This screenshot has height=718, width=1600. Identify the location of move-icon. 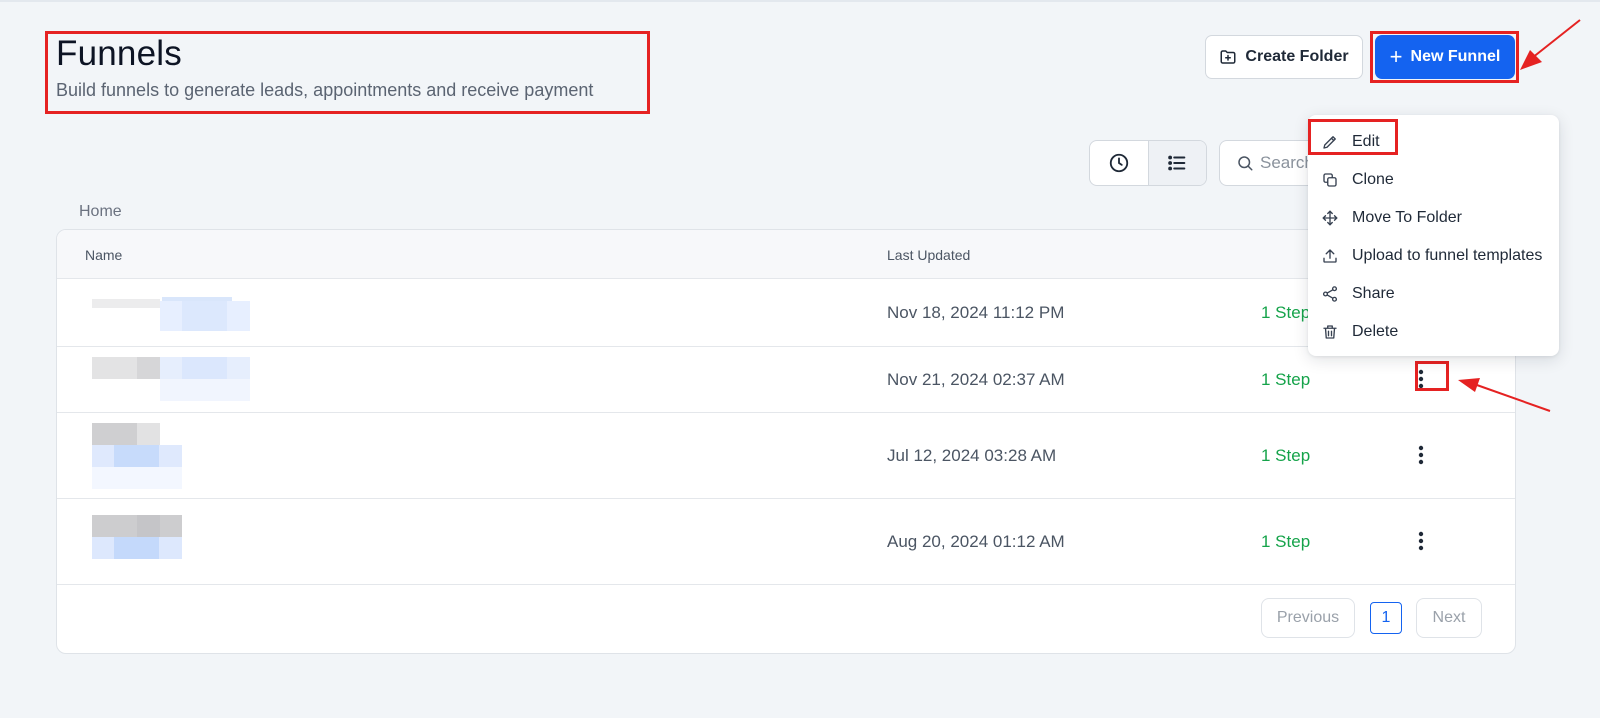
(1330, 218).